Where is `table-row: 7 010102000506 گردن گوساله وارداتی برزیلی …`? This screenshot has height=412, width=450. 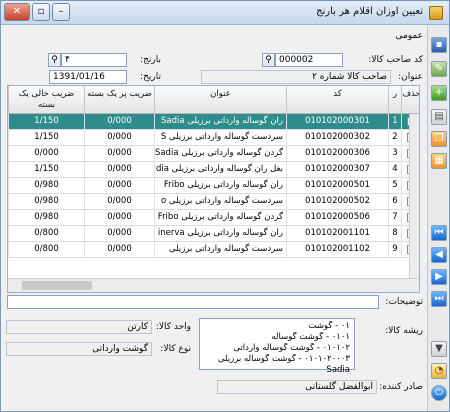 table-row: 7 010102000506 گردن گوساله وارداتی برزیلی … is located at coordinates (212, 218).